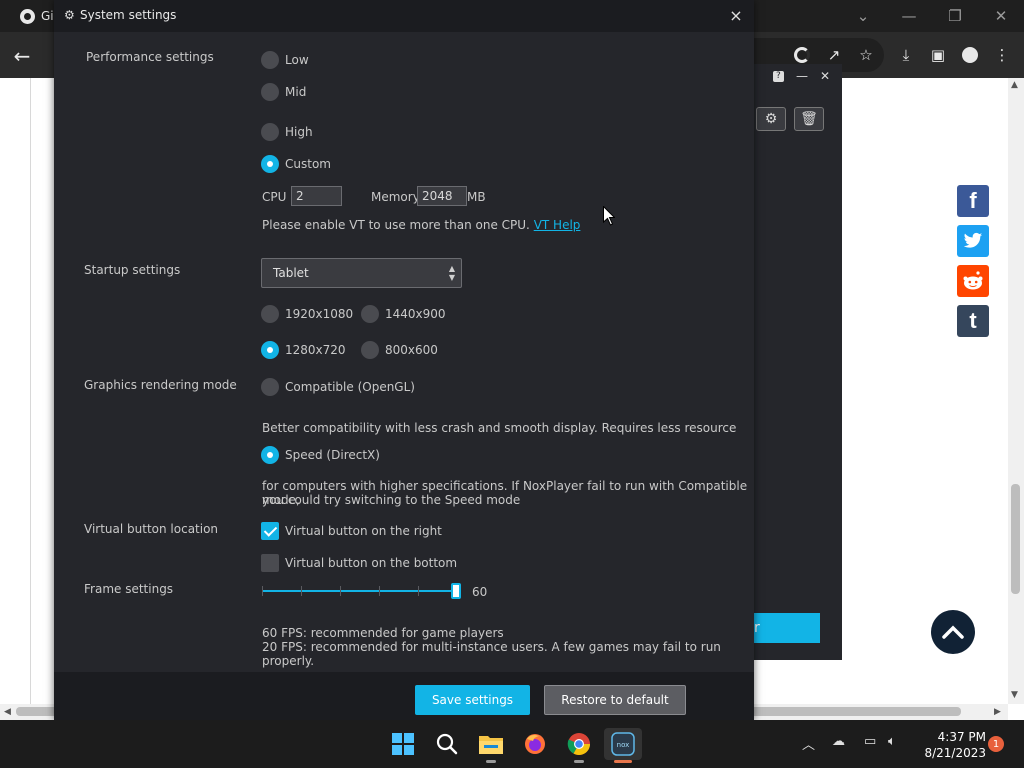 The height and width of the screenshot is (768, 1024). What do you see at coordinates (736, 16) in the screenshot?
I see `dialog-close-button: ×` at bounding box center [736, 16].